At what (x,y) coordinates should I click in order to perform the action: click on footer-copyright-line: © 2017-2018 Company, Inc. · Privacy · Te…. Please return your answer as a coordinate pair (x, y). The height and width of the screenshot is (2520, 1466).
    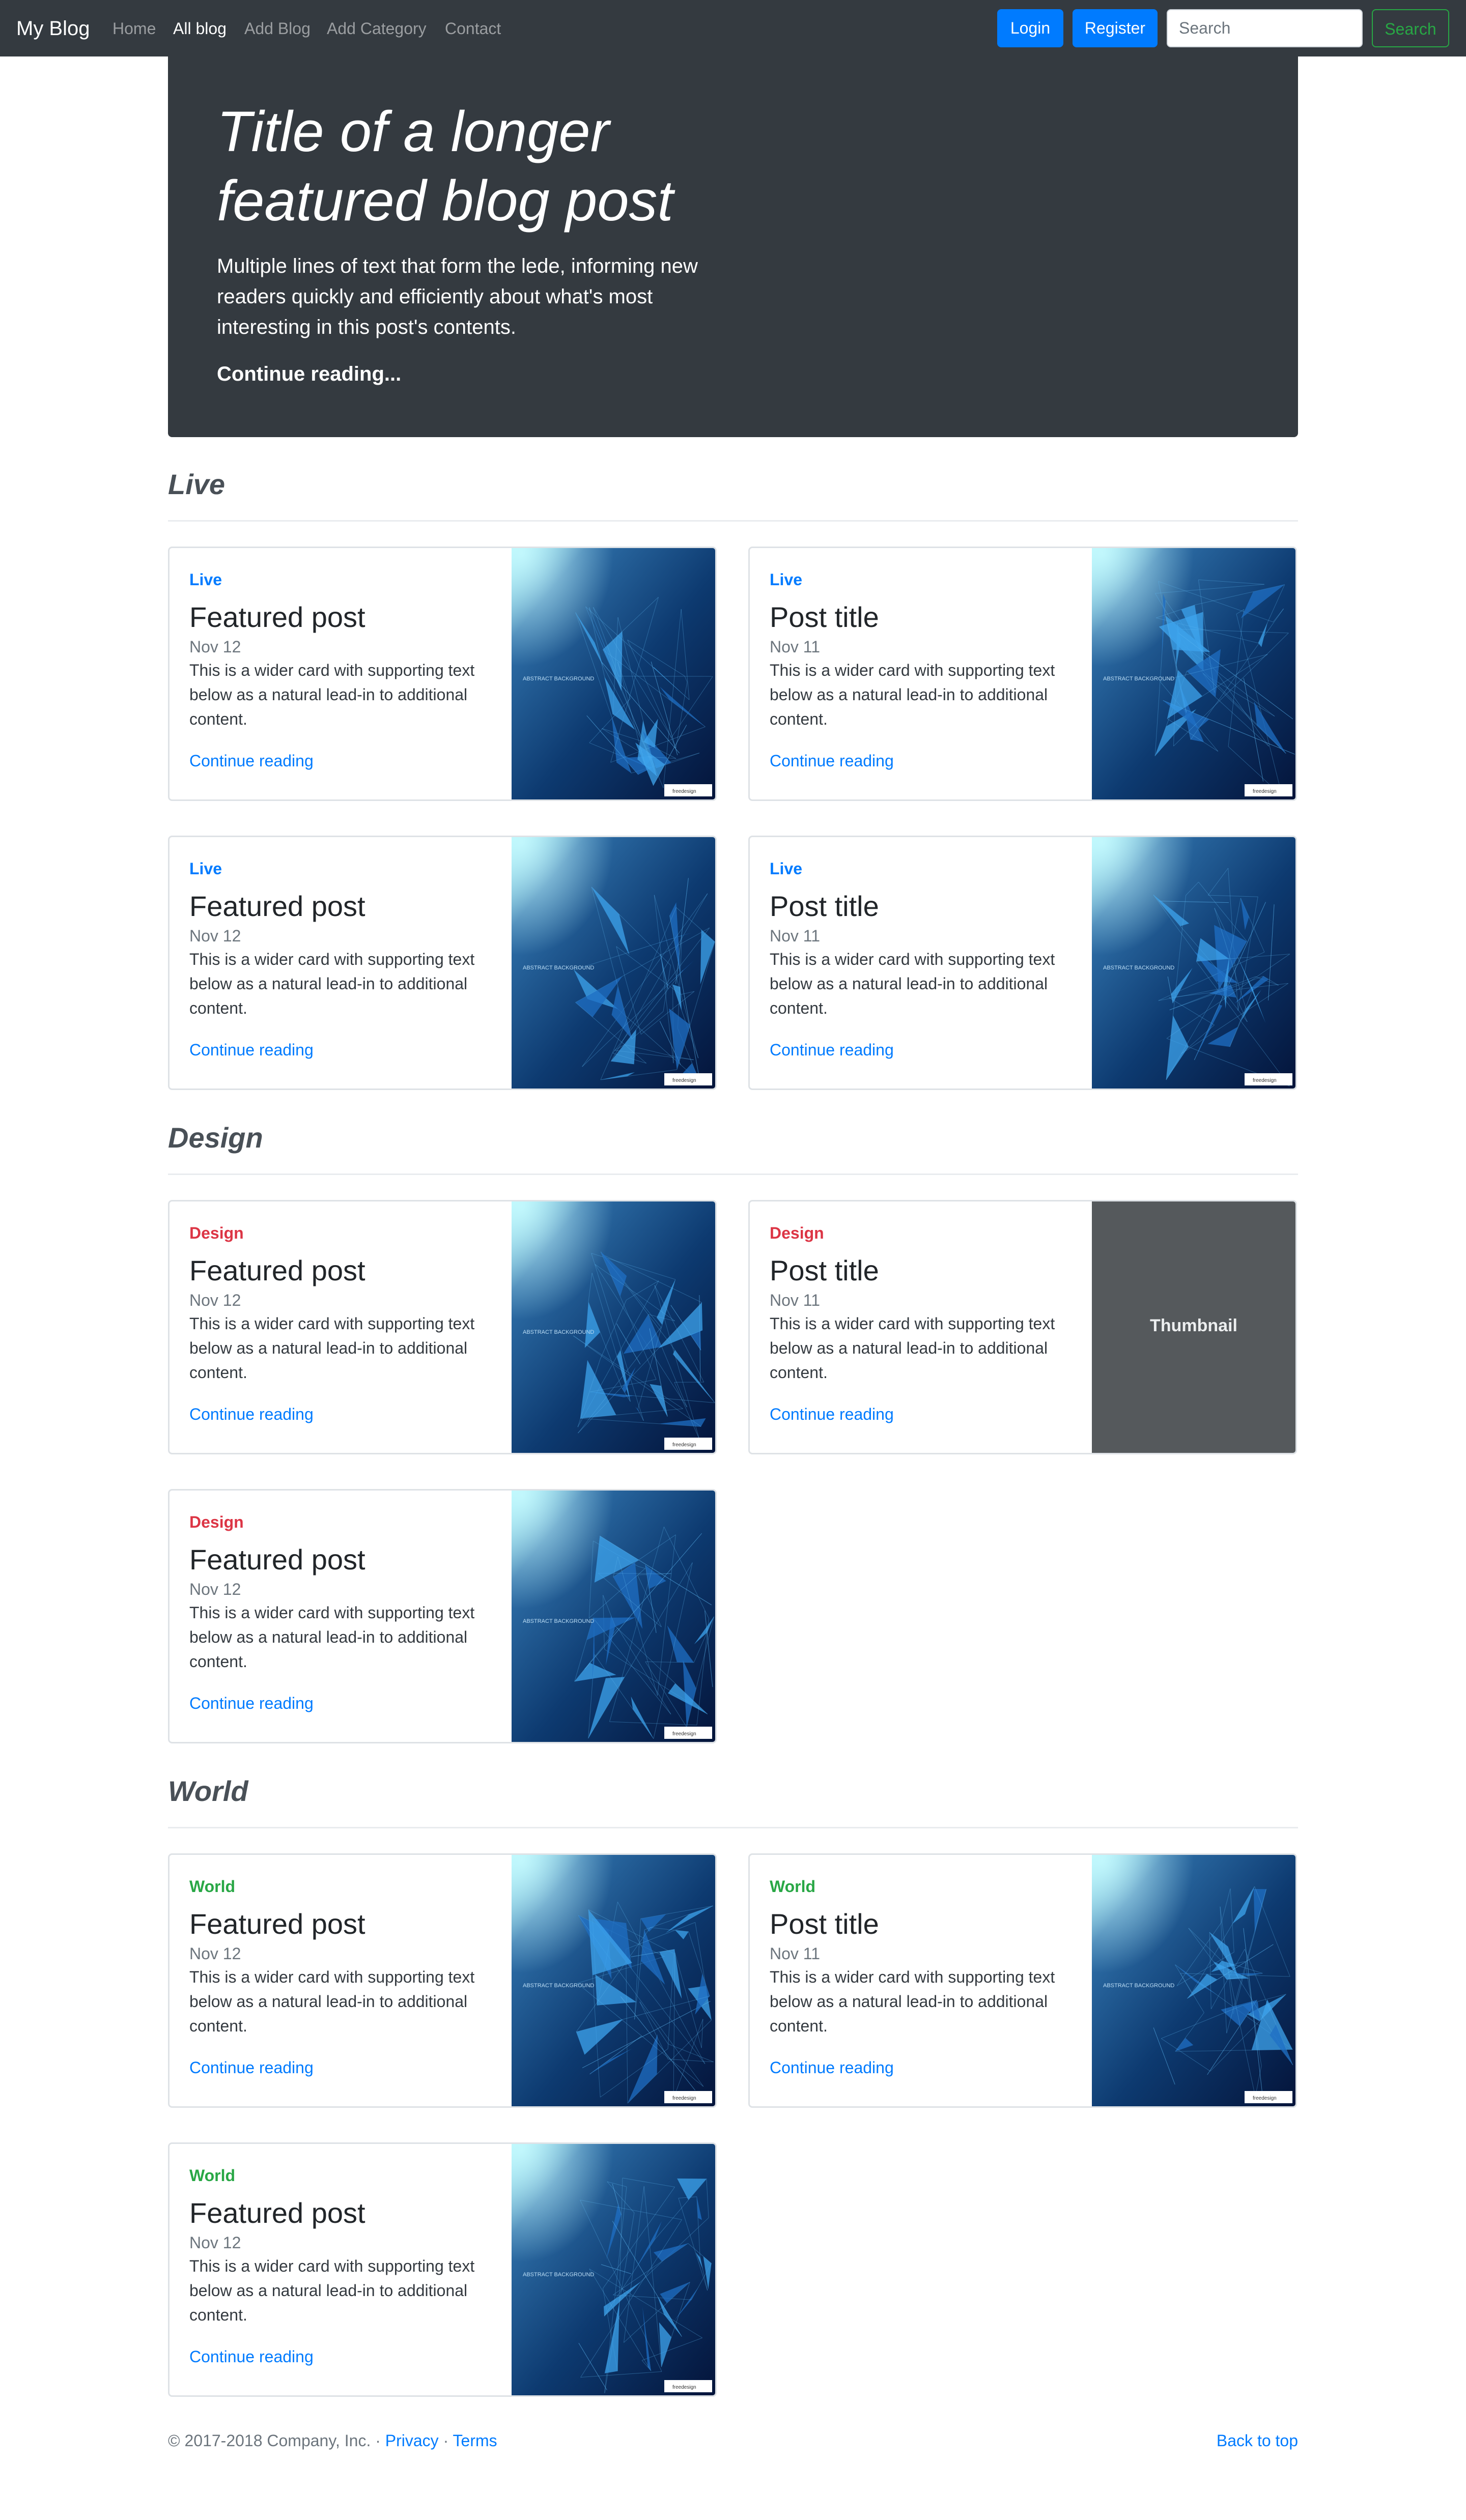
    Looking at the image, I should click on (332, 2440).